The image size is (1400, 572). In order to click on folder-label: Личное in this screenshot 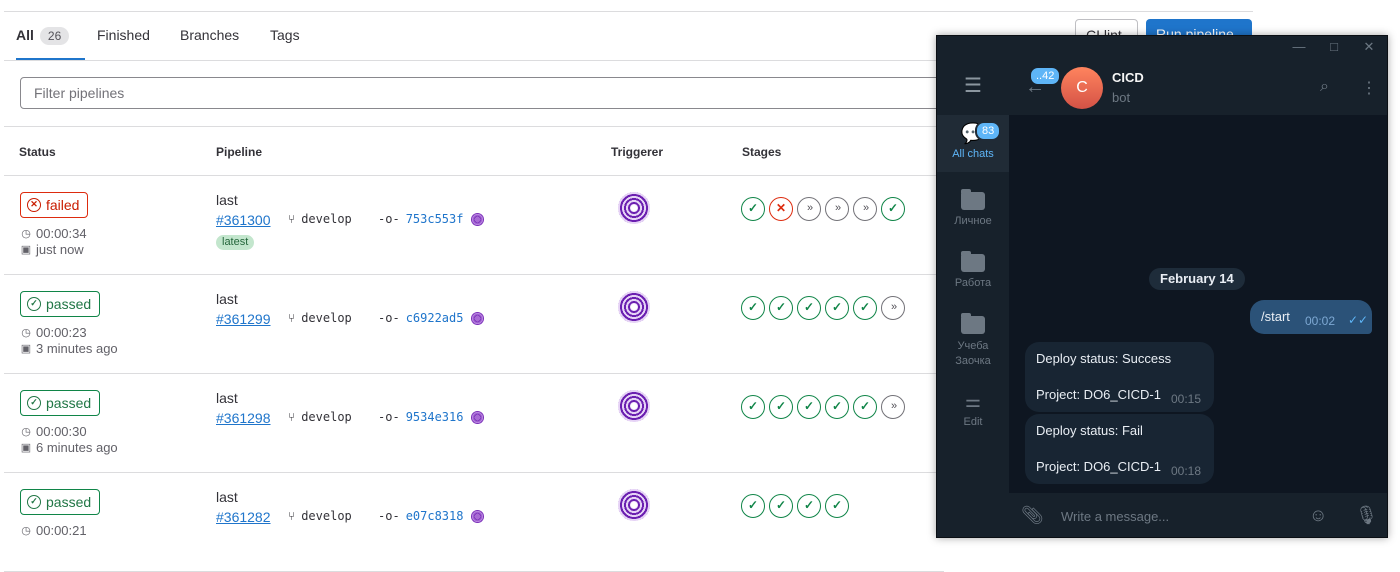, I will do `click(973, 221)`.